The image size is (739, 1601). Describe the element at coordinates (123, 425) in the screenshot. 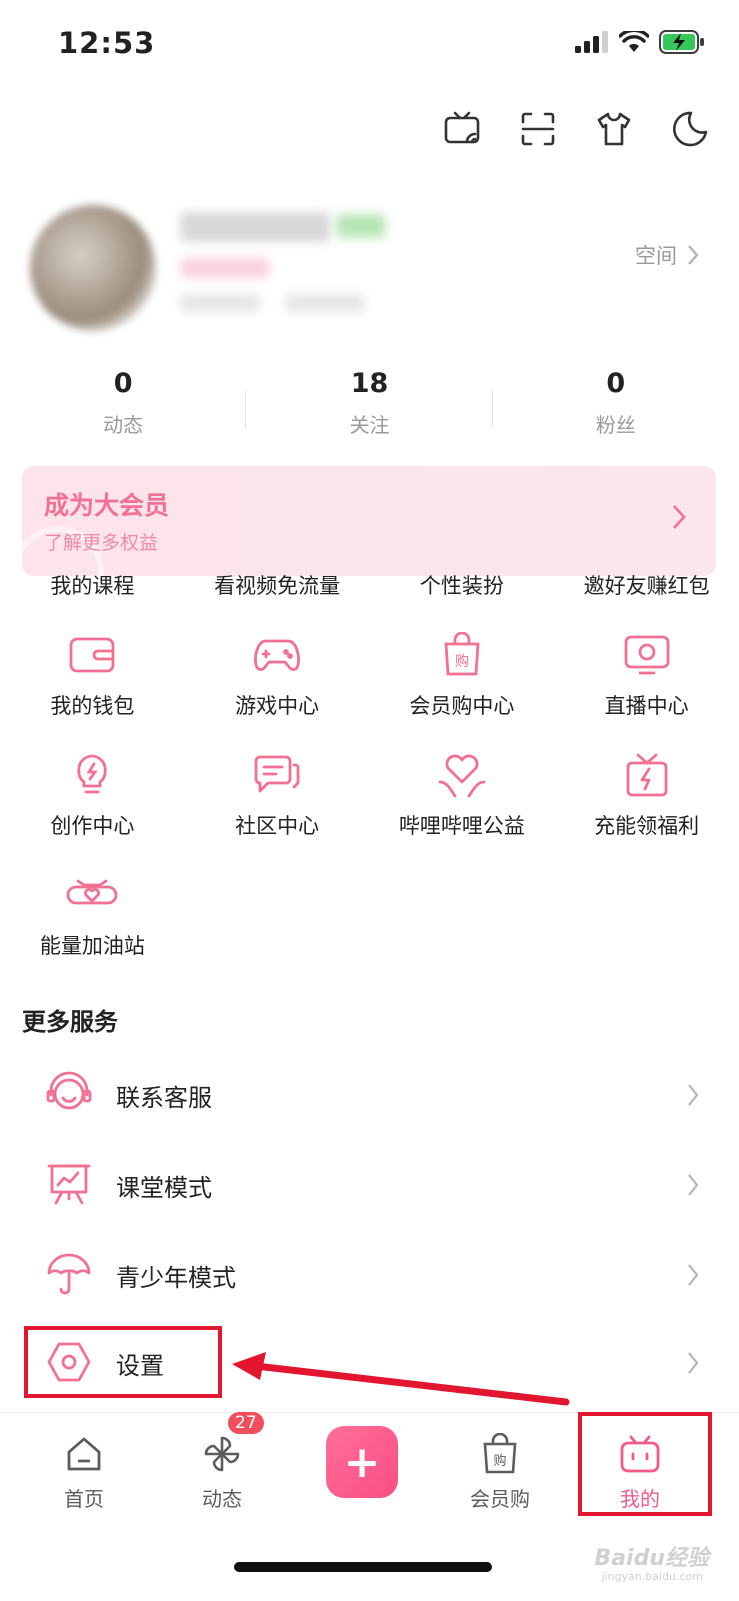

I see `stat-label: 动态` at that location.